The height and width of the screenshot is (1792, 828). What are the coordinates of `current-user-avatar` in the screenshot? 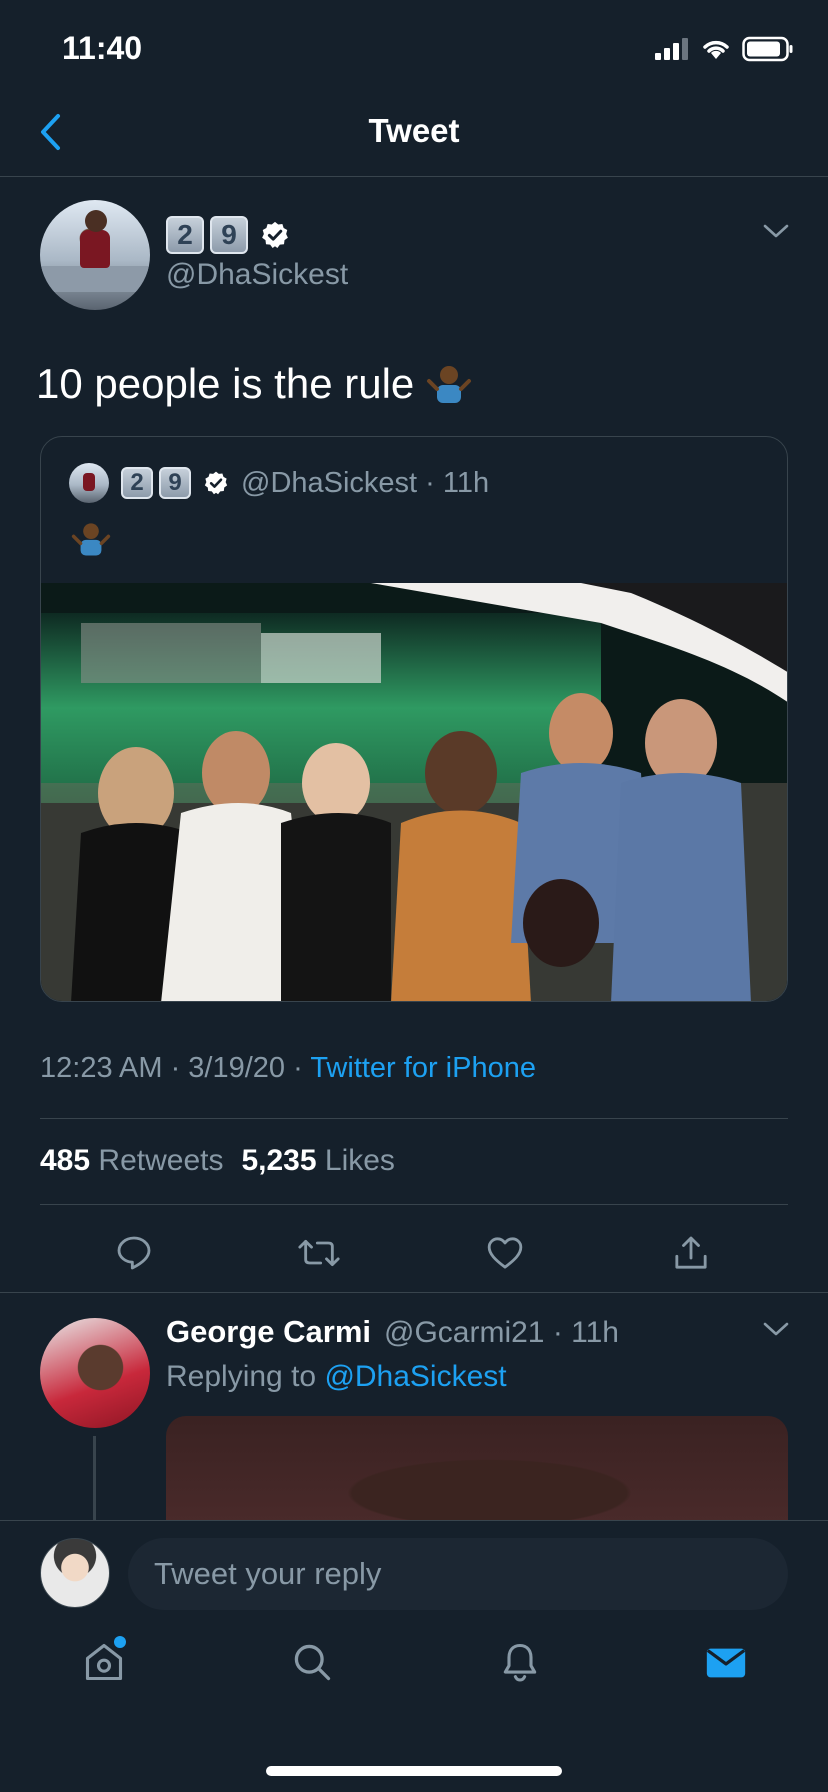 It's located at (75, 1573).